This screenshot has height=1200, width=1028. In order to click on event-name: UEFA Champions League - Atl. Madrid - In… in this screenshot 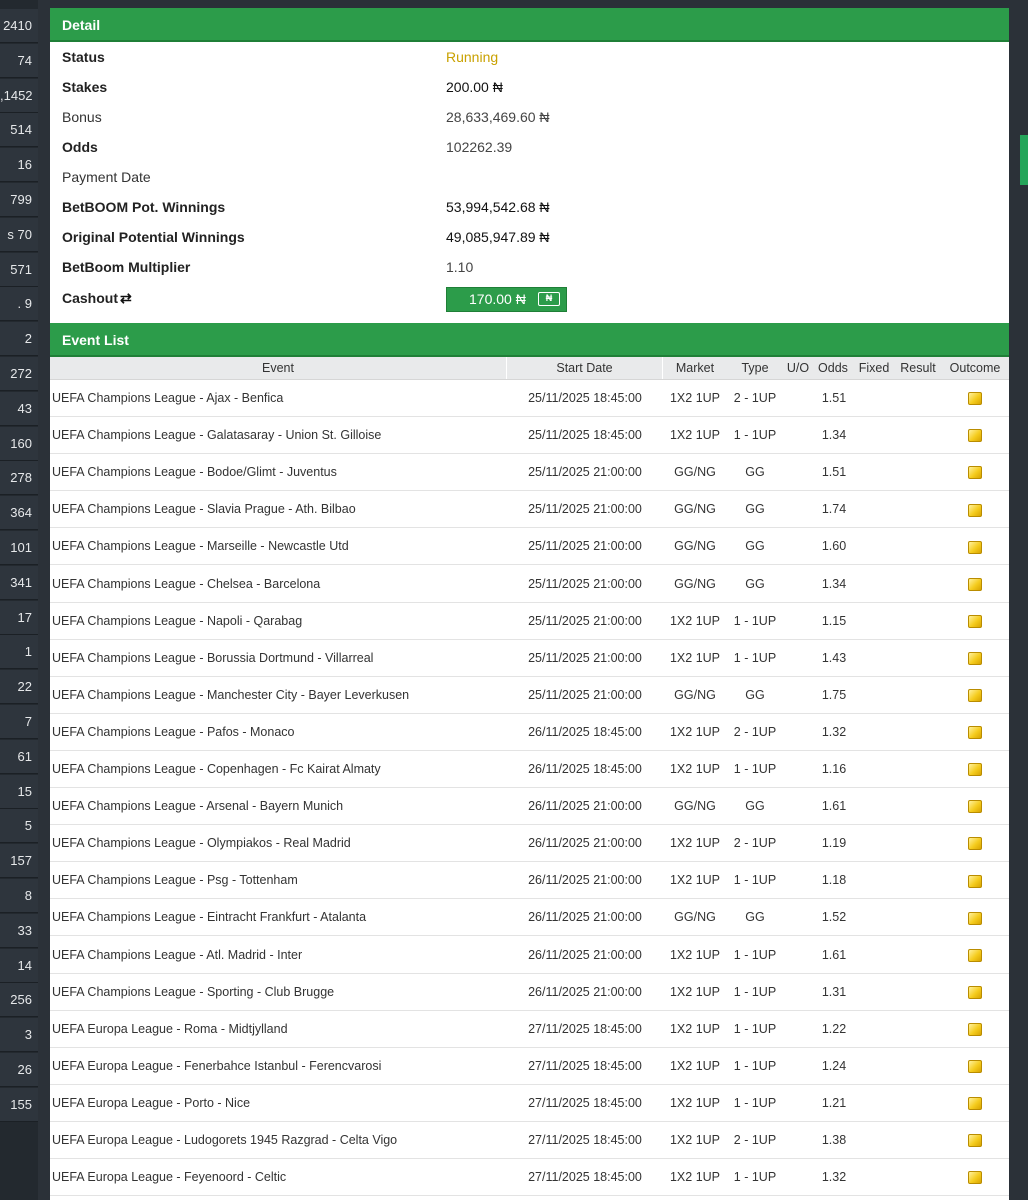, I will do `click(177, 954)`.